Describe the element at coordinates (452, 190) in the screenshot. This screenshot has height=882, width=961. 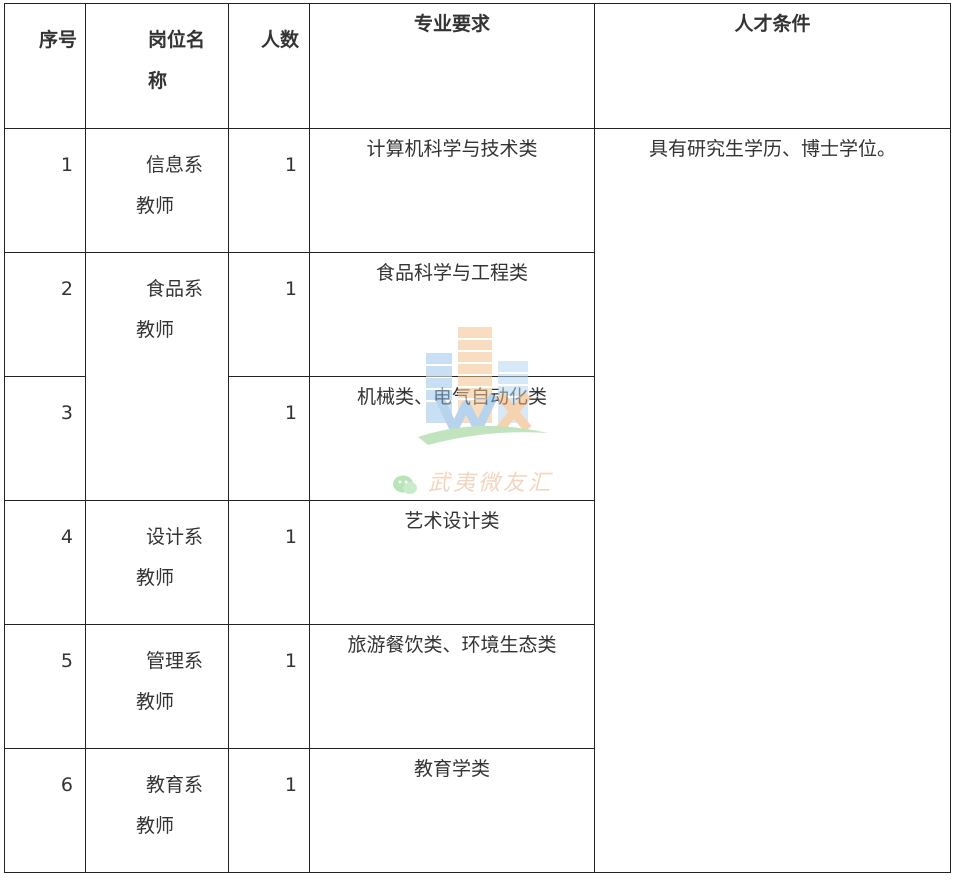
I see `cell-major: 计算机科学与技术类` at that location.